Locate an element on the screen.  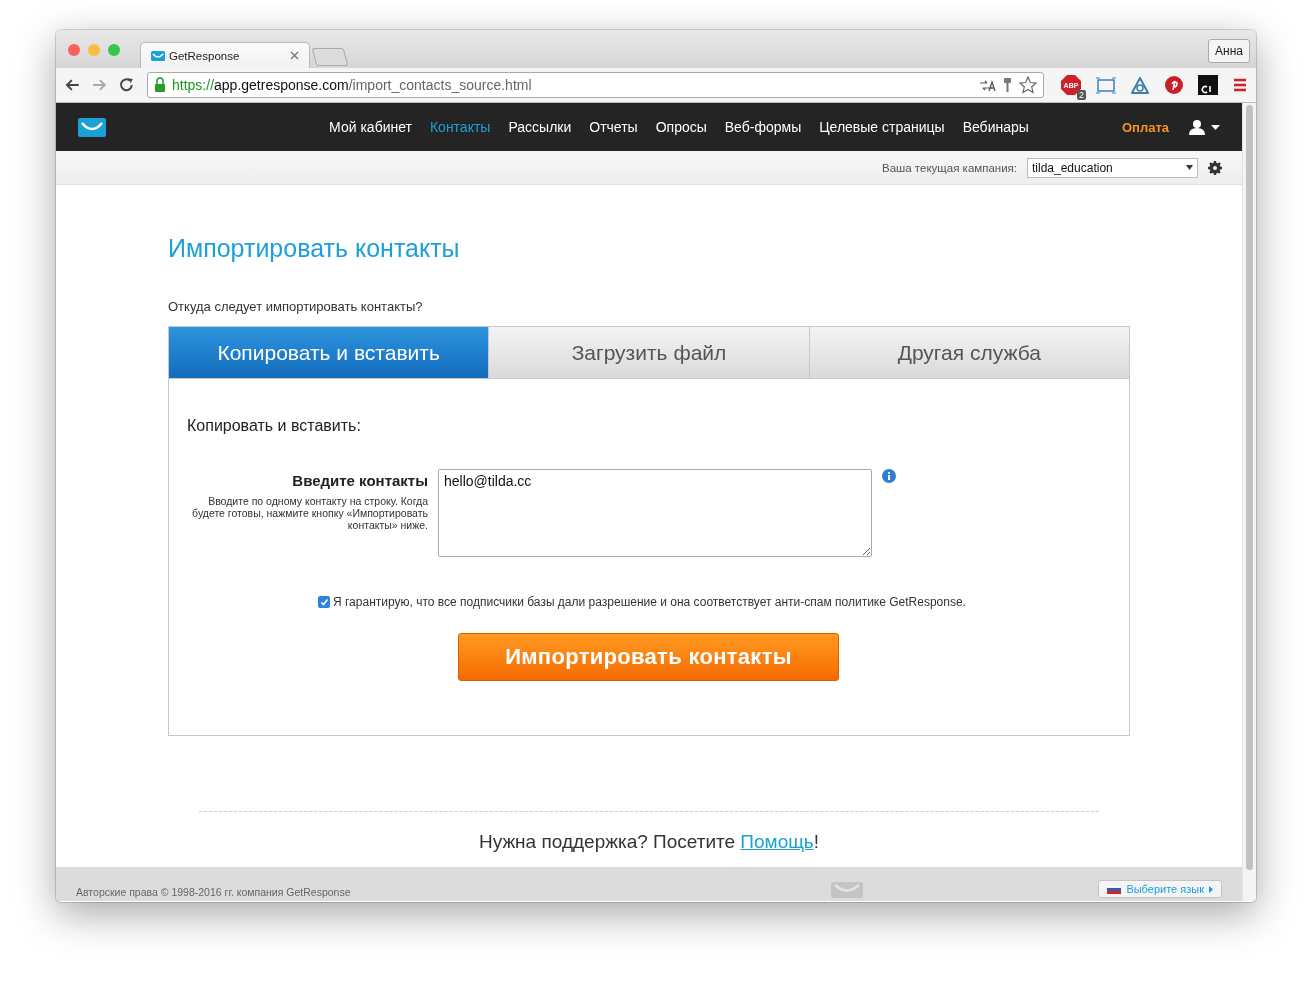
close-tab-icon is located at coordinates (294, 55).